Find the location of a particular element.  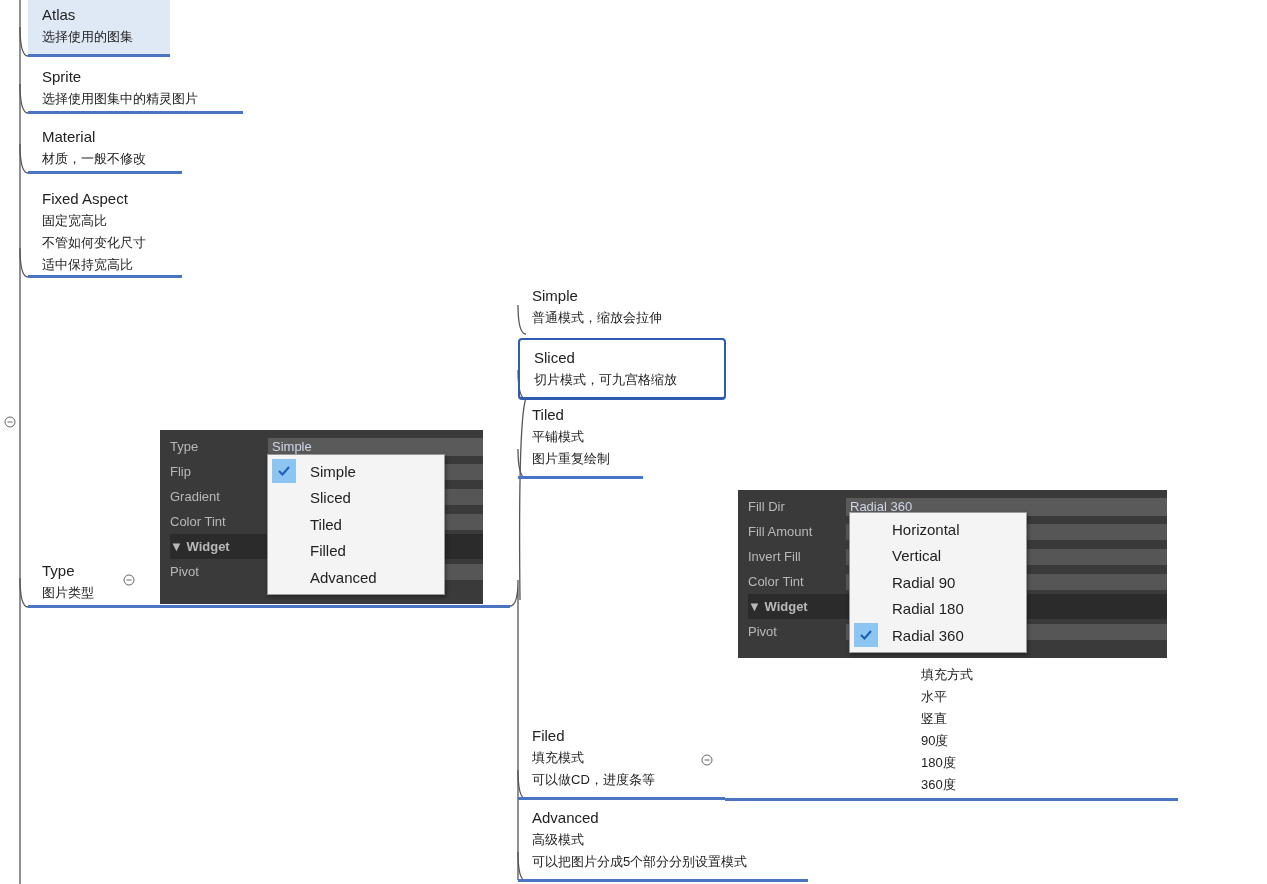

node-text: 切片模式，可九宫格缩放 is located at coordinates (605, 380).